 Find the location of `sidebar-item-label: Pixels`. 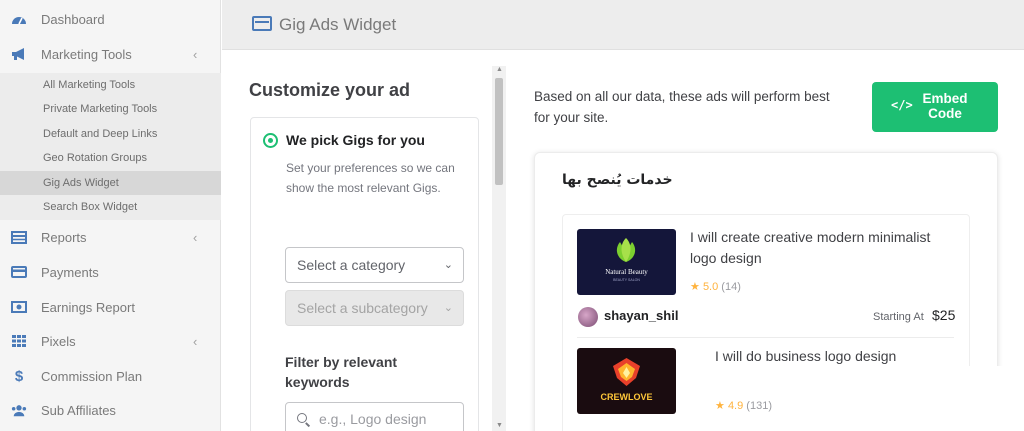

sidebar-item-label: Pixels is located at coordinates (58, 341).